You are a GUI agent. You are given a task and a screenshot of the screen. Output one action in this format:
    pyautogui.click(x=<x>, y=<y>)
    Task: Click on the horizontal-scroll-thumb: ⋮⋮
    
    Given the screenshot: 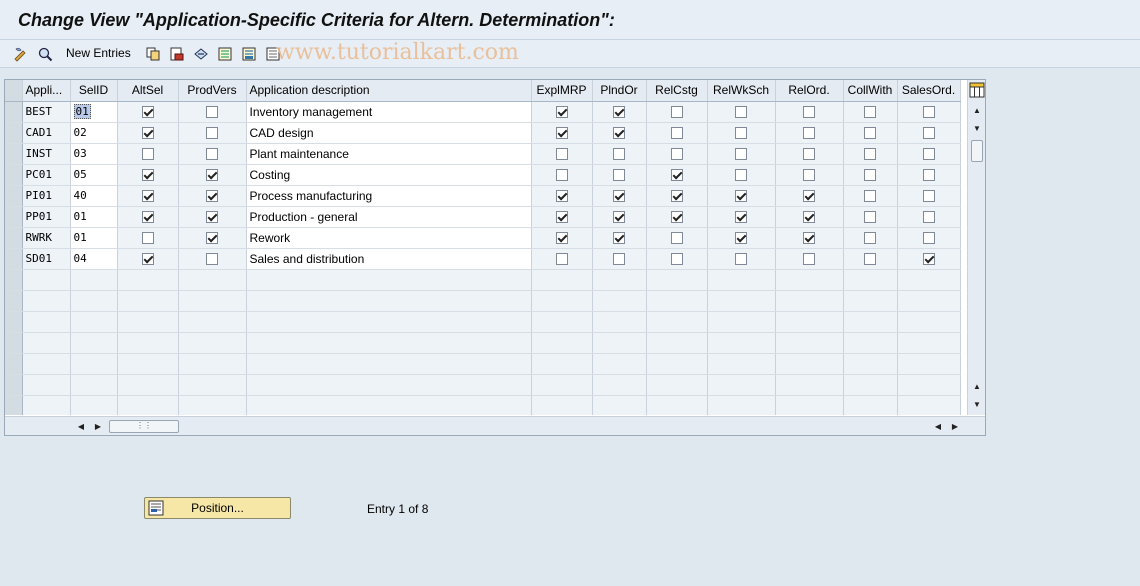 What is the action you would take?
    pyautogui.click(x=144, y=426)
    